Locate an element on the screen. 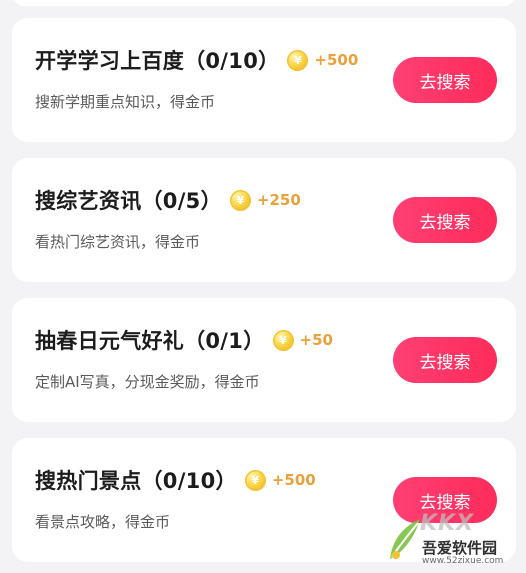 This screenshot has width=526, height=573. task-title: 开学学习上百度（0/10） is located at coordinates (157, 61).